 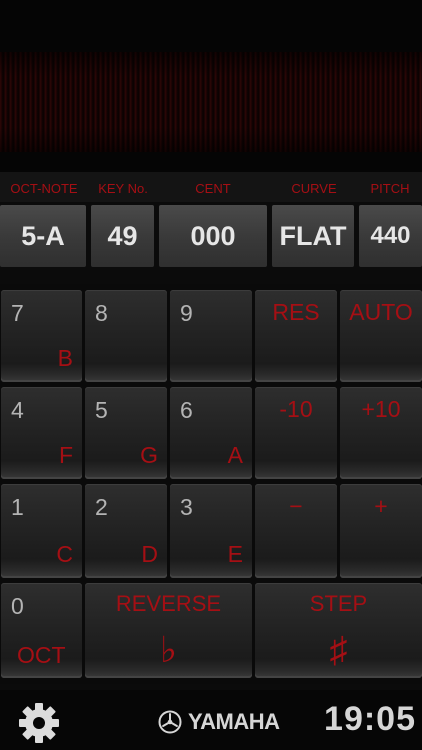 What do you see at coordinates (65, 358) in the screenshot?
I see `key-note: B` at bounding box center [65, 358].